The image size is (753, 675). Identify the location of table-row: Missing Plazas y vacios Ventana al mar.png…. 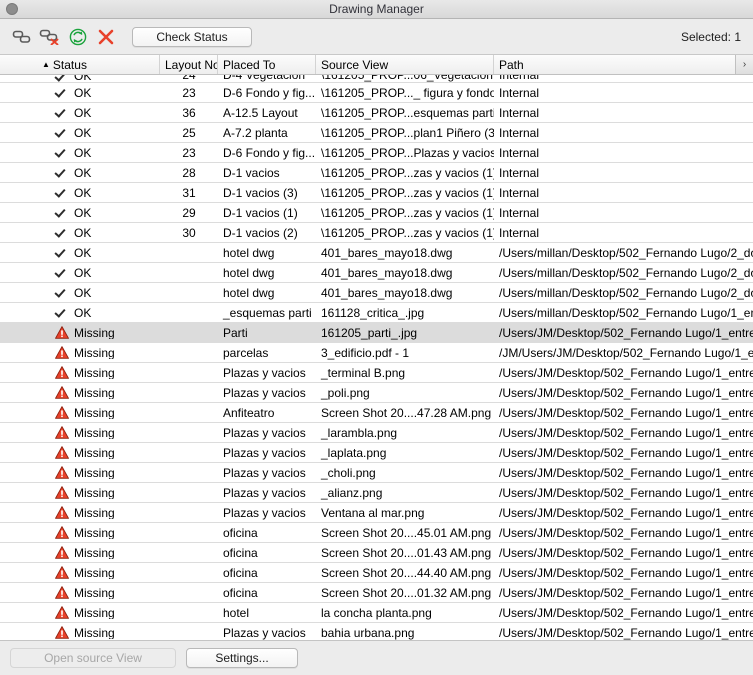
(376, 513).